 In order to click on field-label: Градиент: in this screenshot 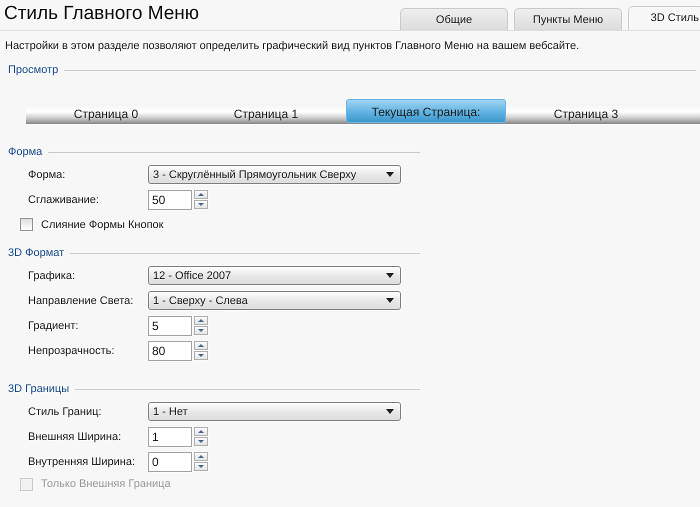, I will do `click(54, 326)`.